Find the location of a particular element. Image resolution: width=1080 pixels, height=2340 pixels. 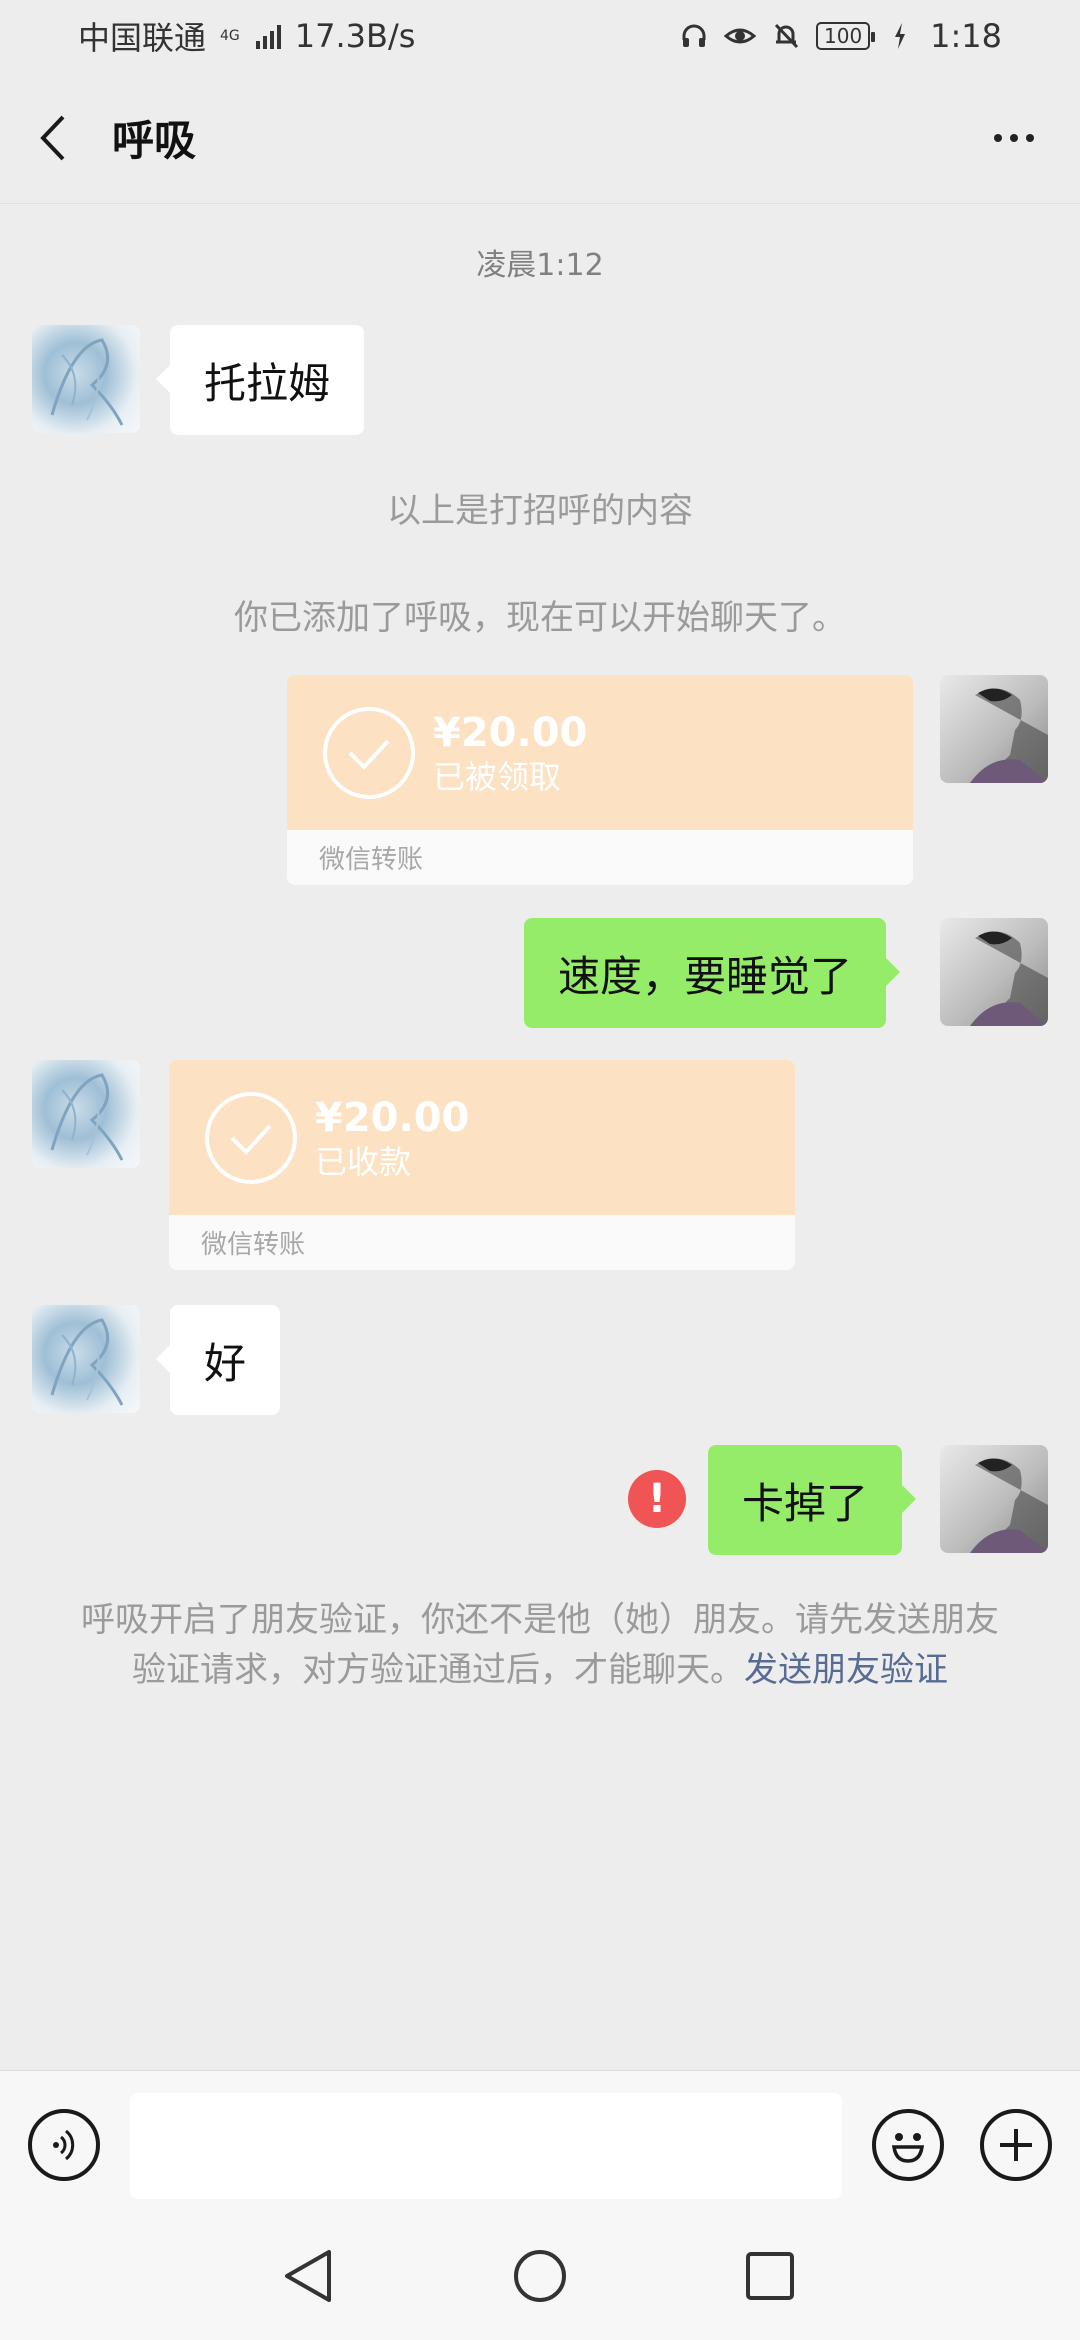

chat-header: 呼吸 is located at coordinates (540, 138).